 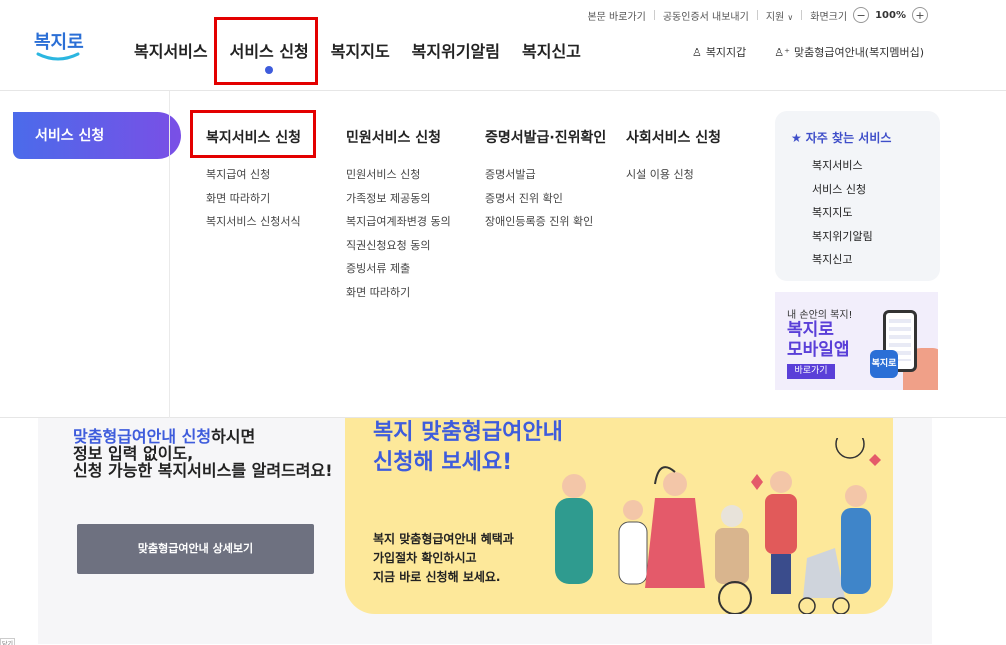 What do you see at coordinates (865, 260) in the screenshot?
I see `favorite-item: 복지신고` at bounding box center [865, 260].